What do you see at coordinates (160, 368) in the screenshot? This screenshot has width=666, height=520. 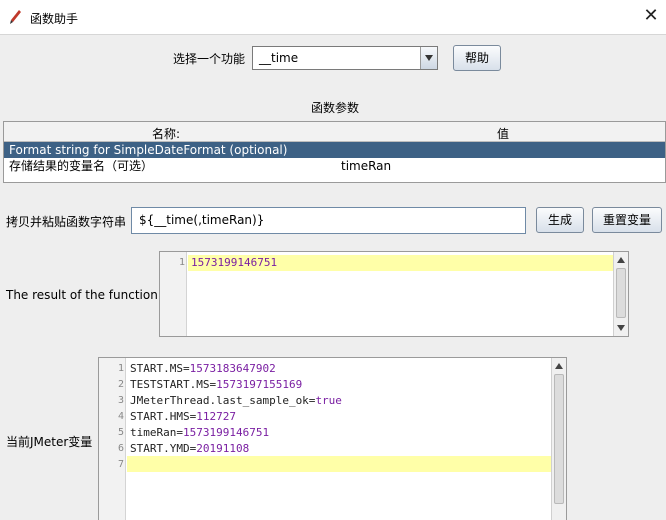 I see `var-key: START.MS=` at bounding box center [160, 368].